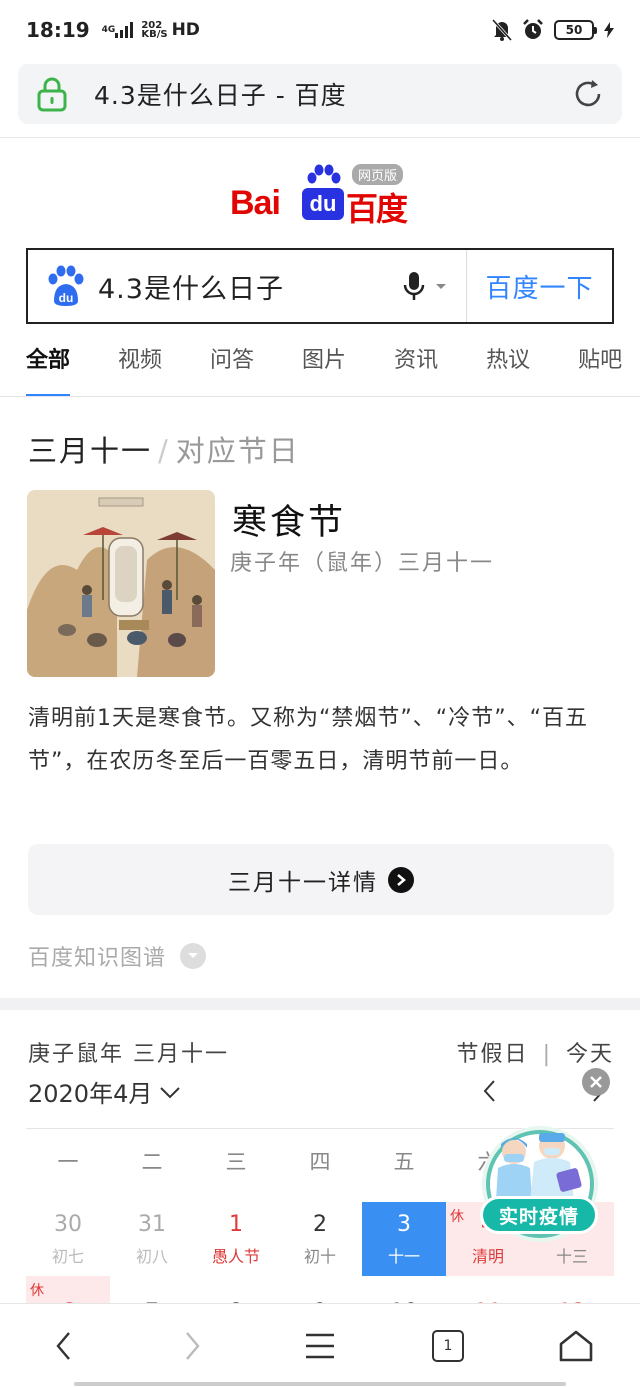 This screenshot has height=1387, width=640. I want to click on search-box: du 4.3是什么日子 百度一下, so click(320, 286).